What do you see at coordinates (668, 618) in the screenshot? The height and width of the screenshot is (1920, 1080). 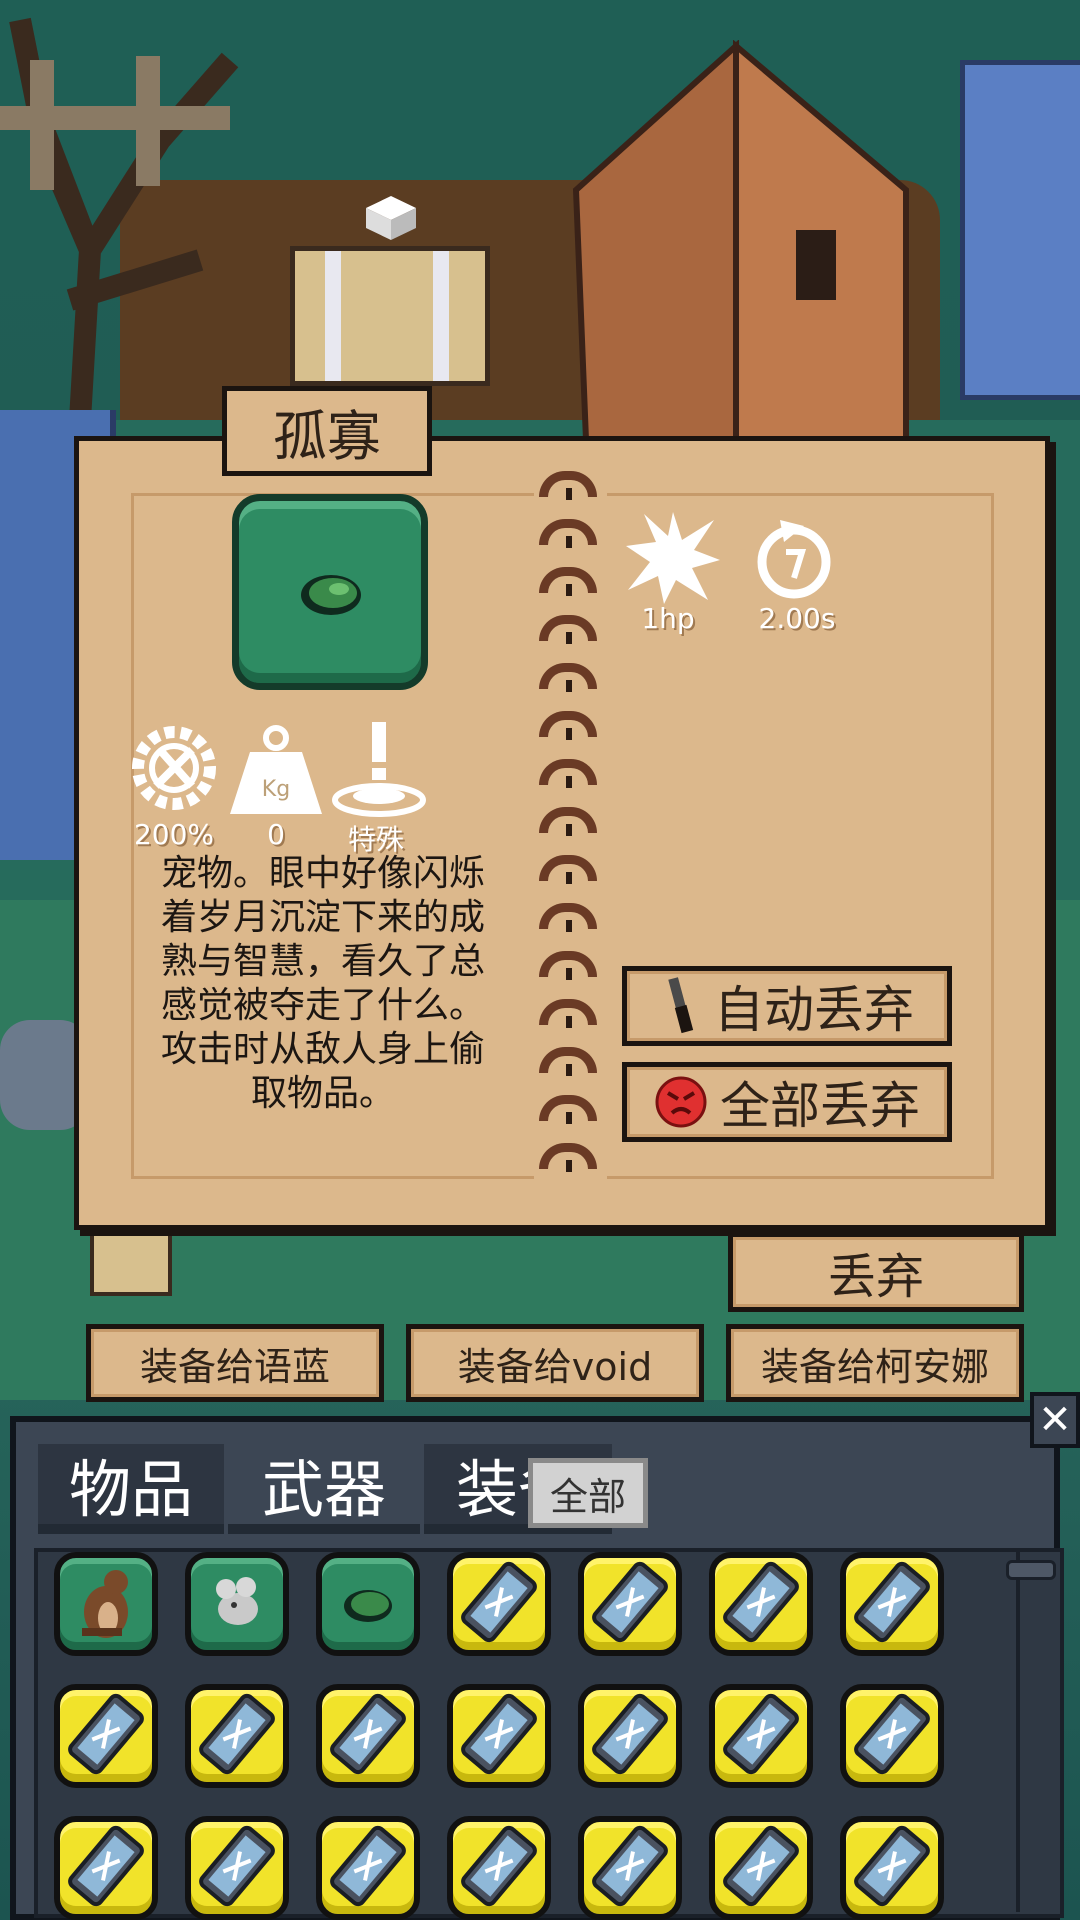 I see `attack-value: 1hp` at bounding box center [668, 618].